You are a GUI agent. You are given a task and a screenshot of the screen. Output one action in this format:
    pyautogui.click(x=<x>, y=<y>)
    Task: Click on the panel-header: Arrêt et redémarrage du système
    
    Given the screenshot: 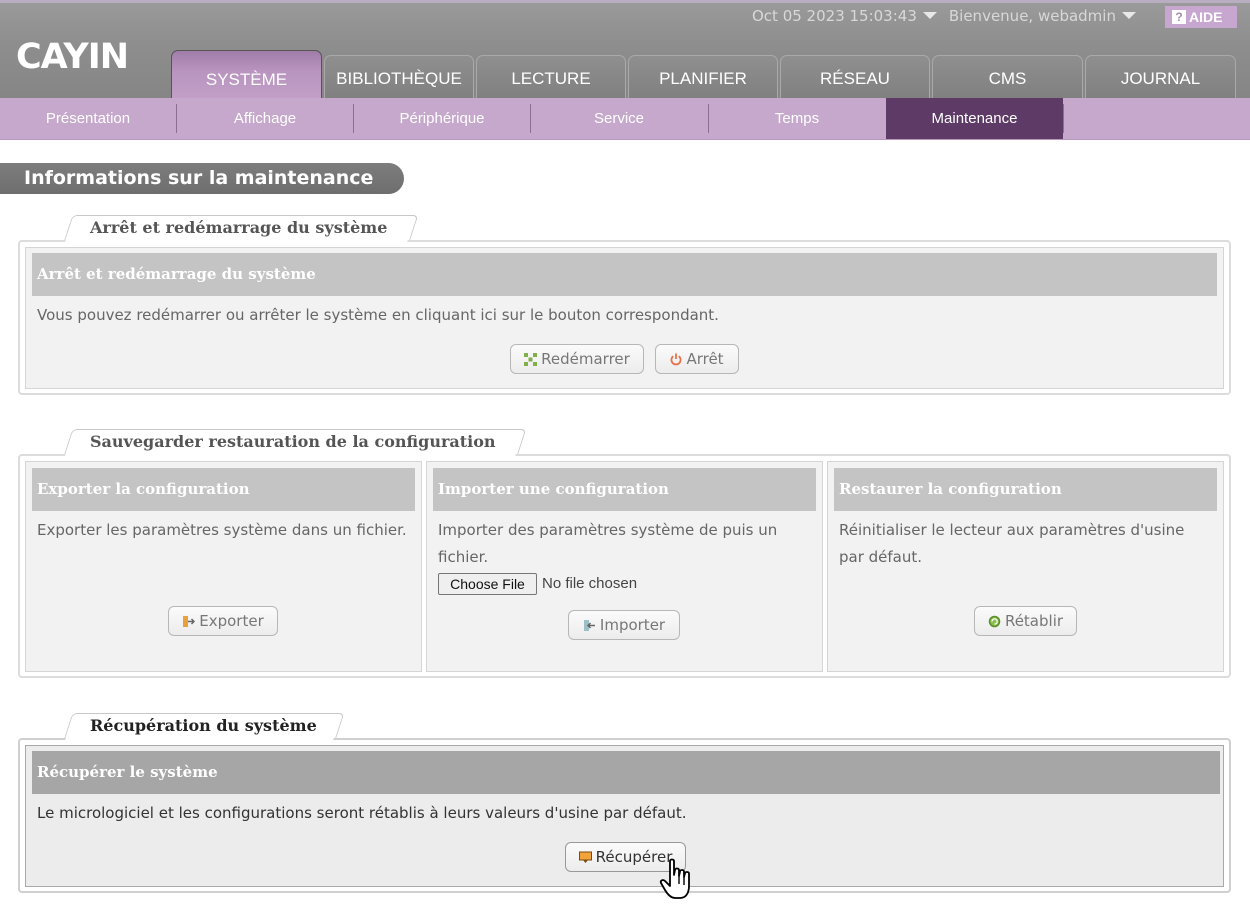 What is the action you would take?
    pyautogui.click(x=624, y=274)
    